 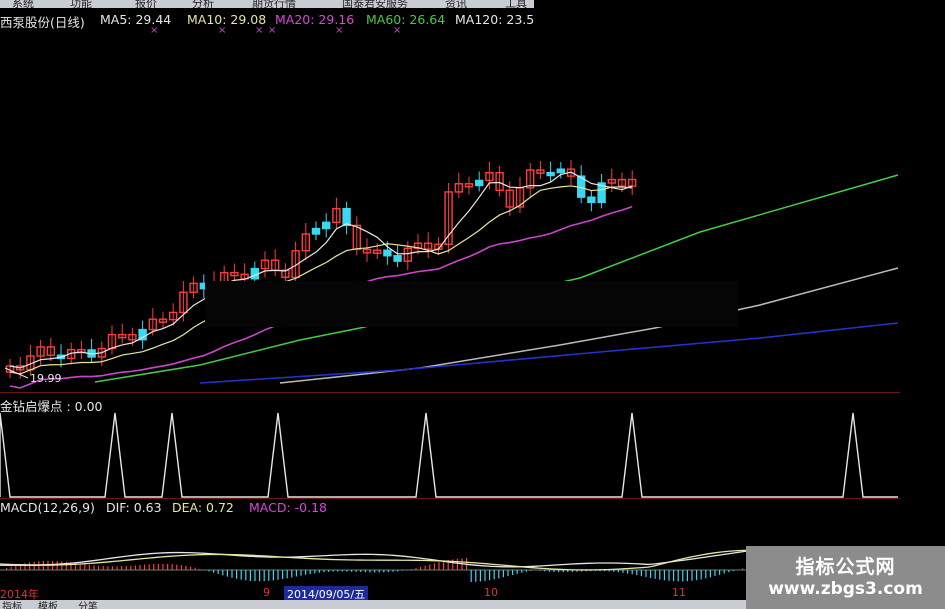 I want to click on stock-title: 西泵股份(日线), so click(x=42, y=22).